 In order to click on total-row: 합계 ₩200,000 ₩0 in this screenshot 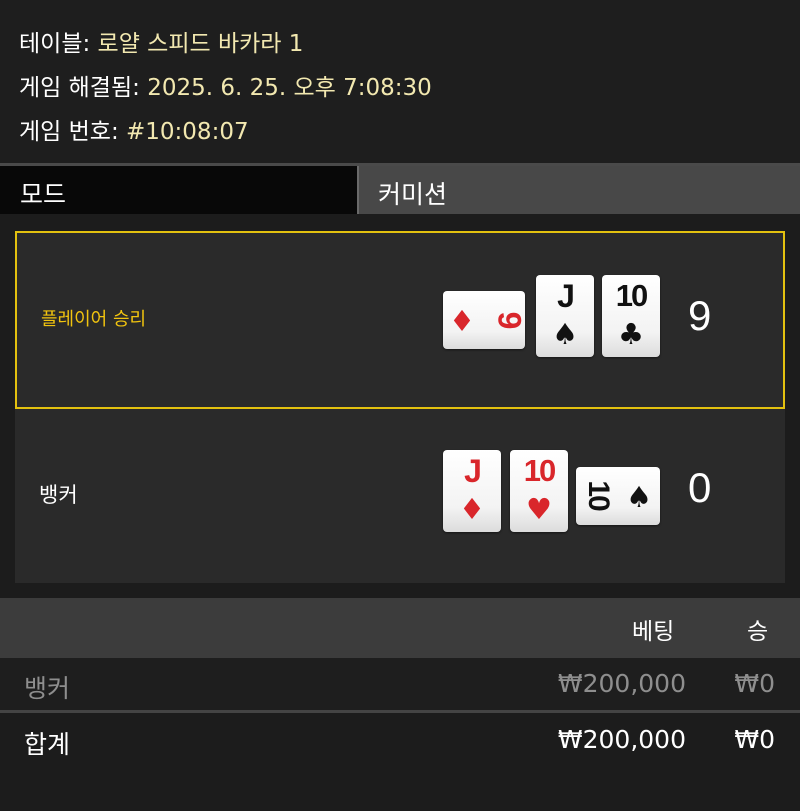, I will do `click(400, 762)`.